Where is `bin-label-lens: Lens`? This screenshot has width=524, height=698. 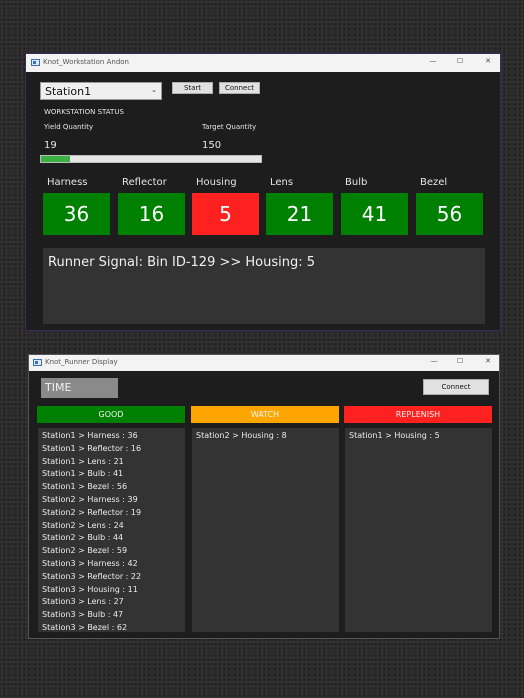 bin-label-lens: Lens is located at coordinates (282, 182).